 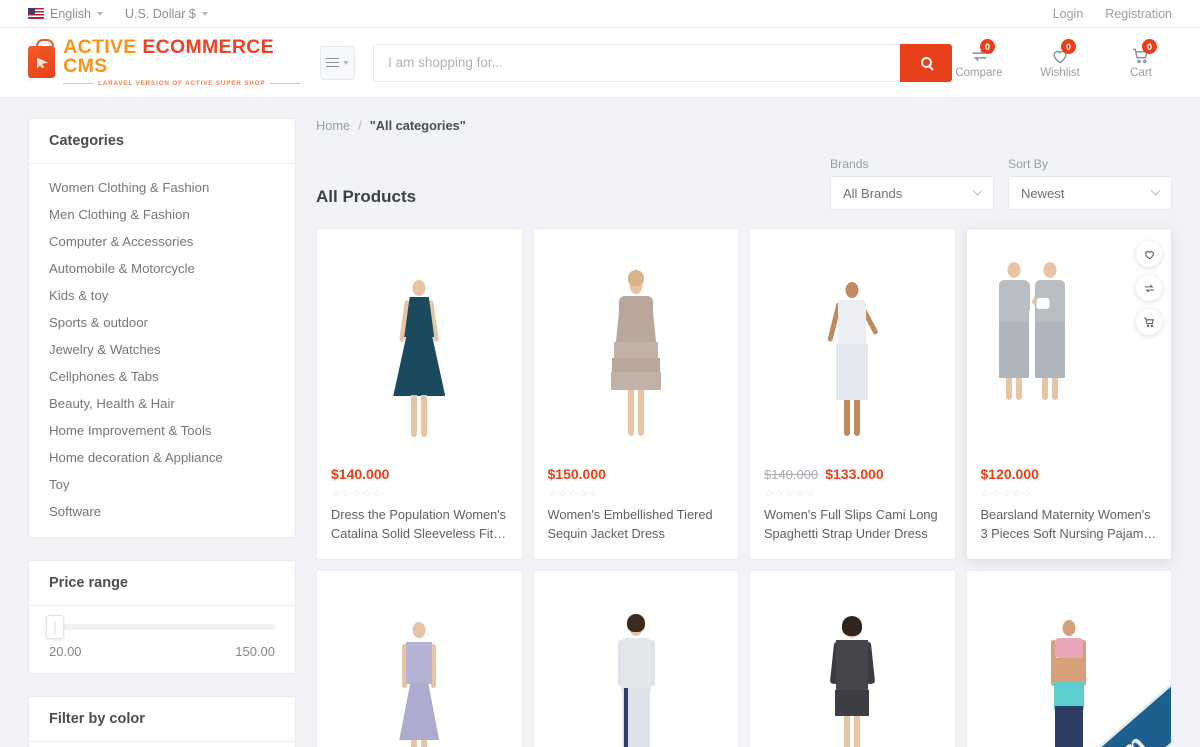 I want to click on header-actions: 0 Compare 0 Wishlist 0 Cart, so click(x=1062, y=59).